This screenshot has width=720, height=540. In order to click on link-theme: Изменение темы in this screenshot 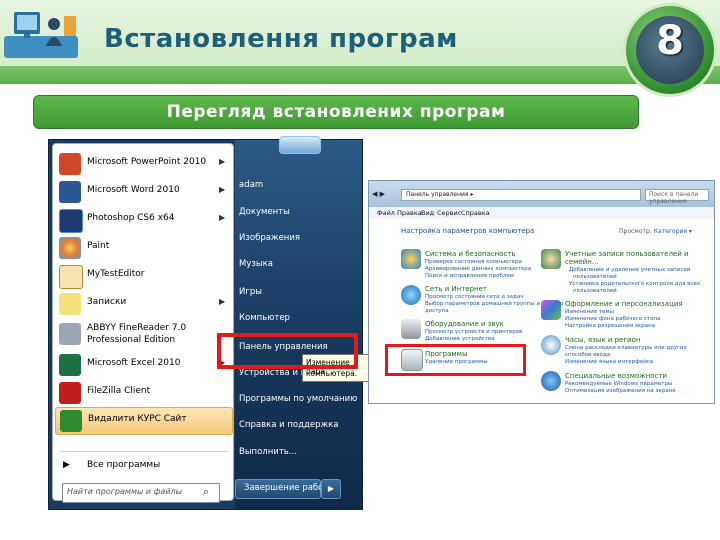, I will do `click(589, 312)`.